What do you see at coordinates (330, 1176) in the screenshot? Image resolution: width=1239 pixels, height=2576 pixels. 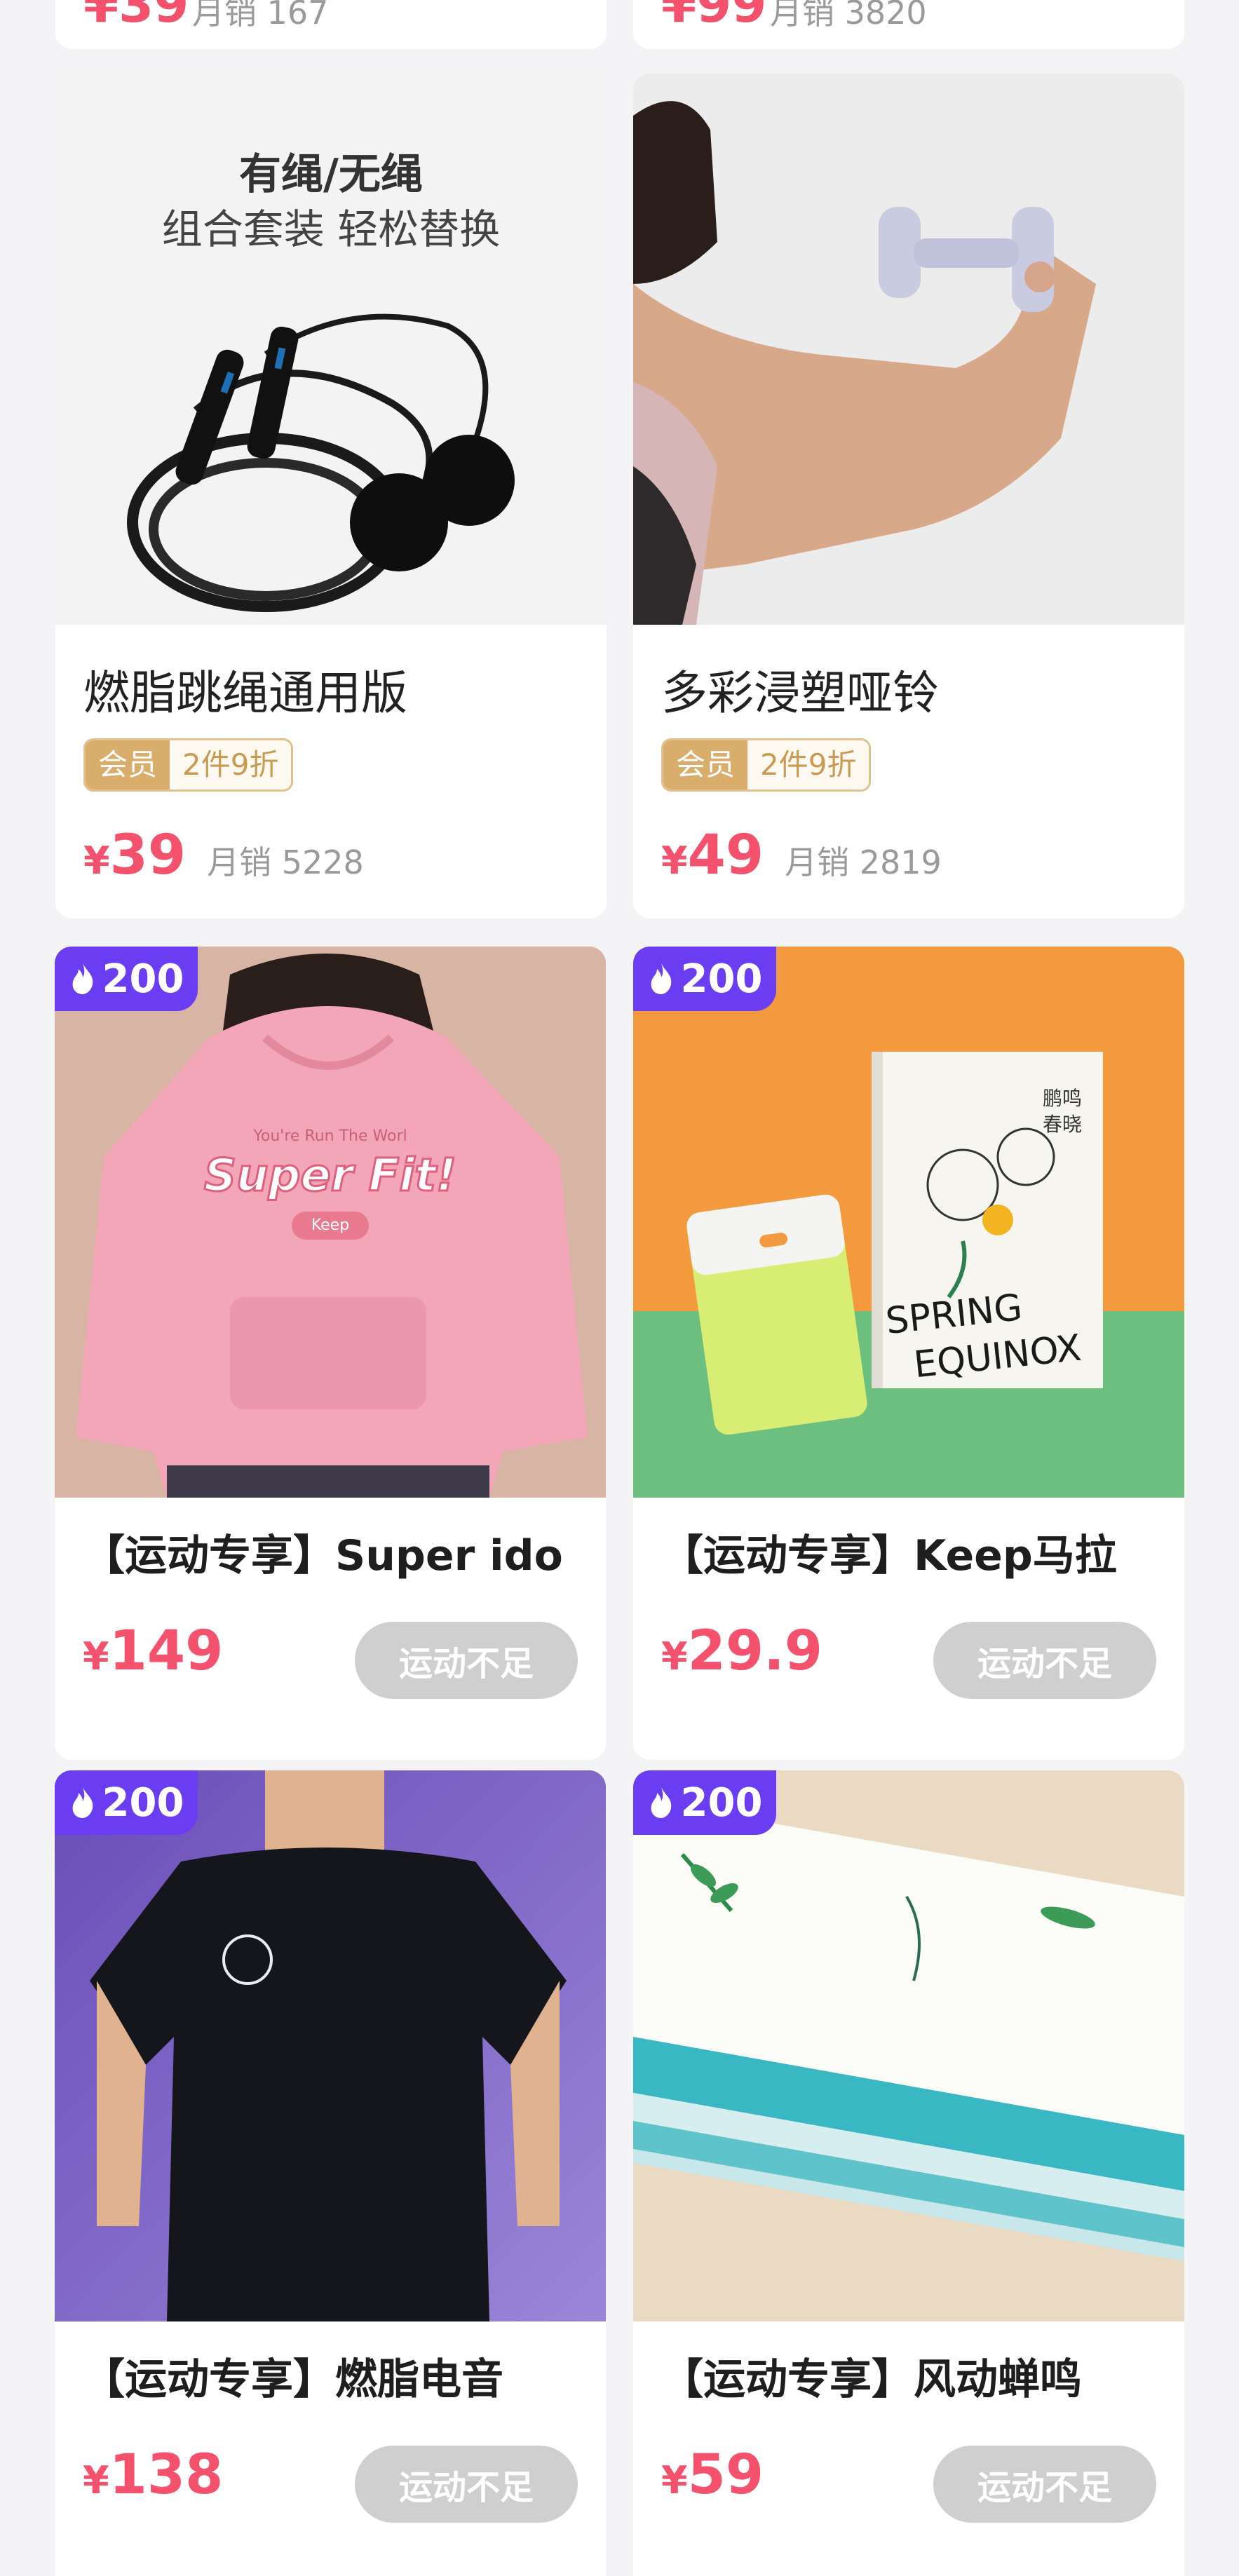 I see `hoodie-print-main: Super Fit!` at bounding box center [330, 1176].